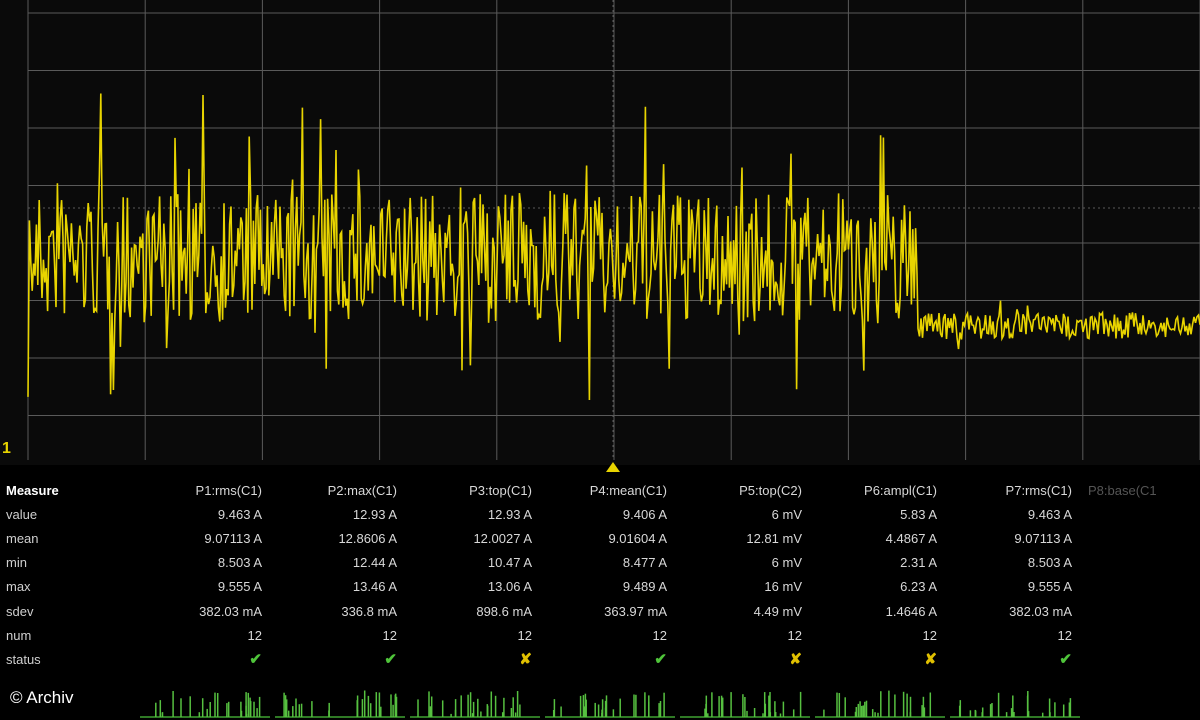 This screenshot has height=720, width=1200. Describe the element at coordinates (504, 611) in the screenshot. I see `measurement-value: 898.6 mA` at that location.